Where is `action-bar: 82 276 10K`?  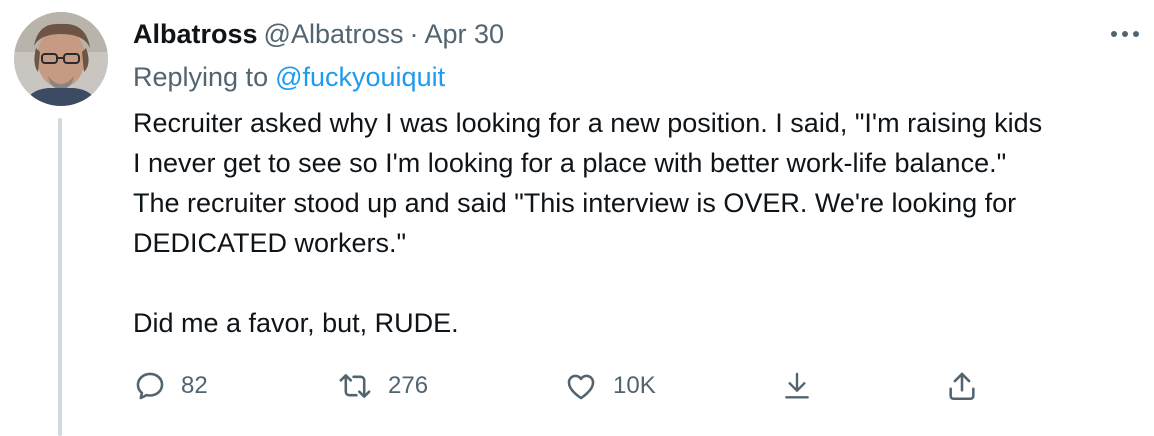
action-bar: 82 276 10K is located at coordinates (563, 386).